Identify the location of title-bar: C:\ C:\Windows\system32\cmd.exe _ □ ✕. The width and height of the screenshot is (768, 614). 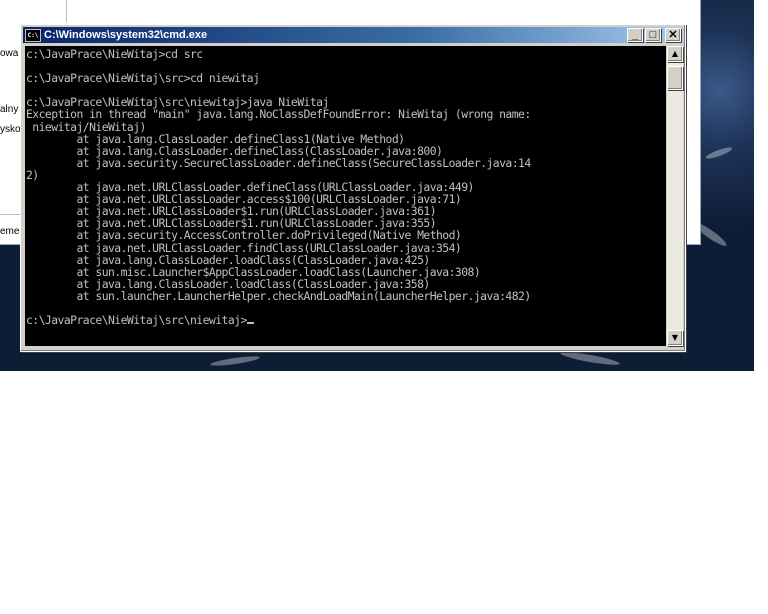
(353, 35).